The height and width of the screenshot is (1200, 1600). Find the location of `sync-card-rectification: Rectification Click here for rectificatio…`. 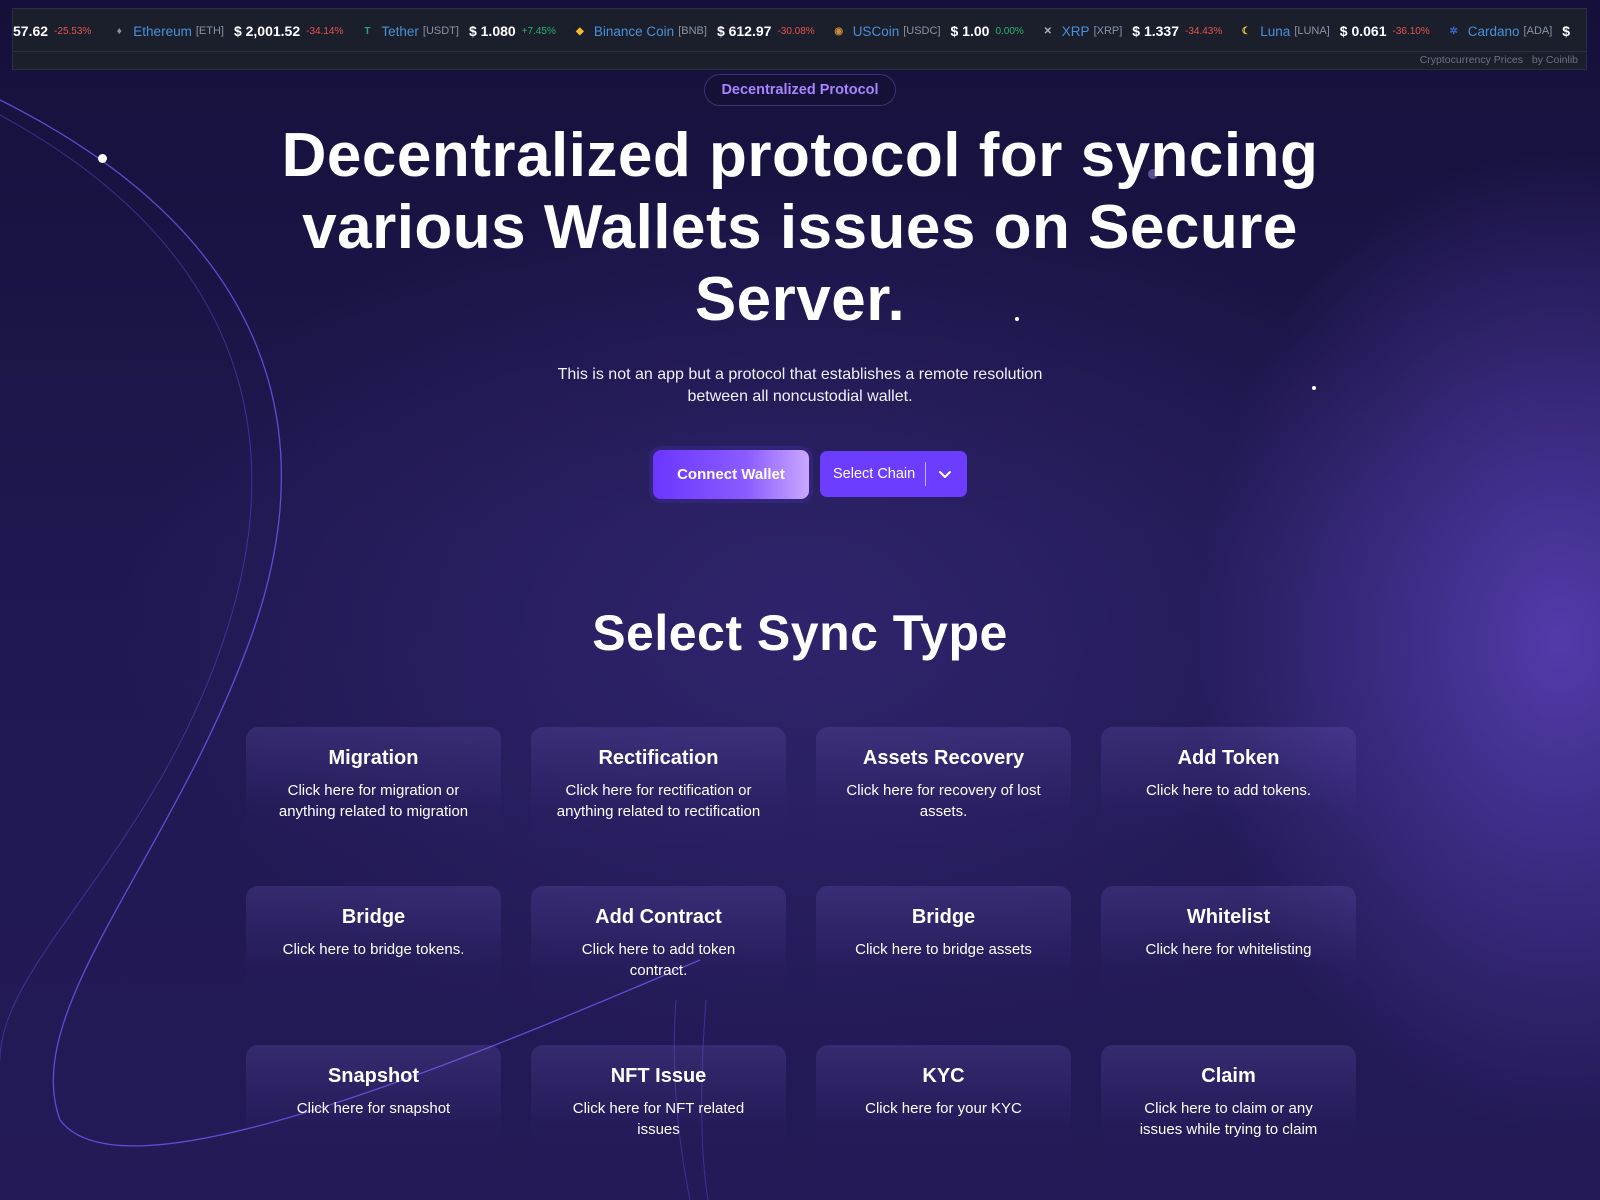

sync-card-rectification: Rectification Click here for rectificatio… is located at coordinates (658, 787).